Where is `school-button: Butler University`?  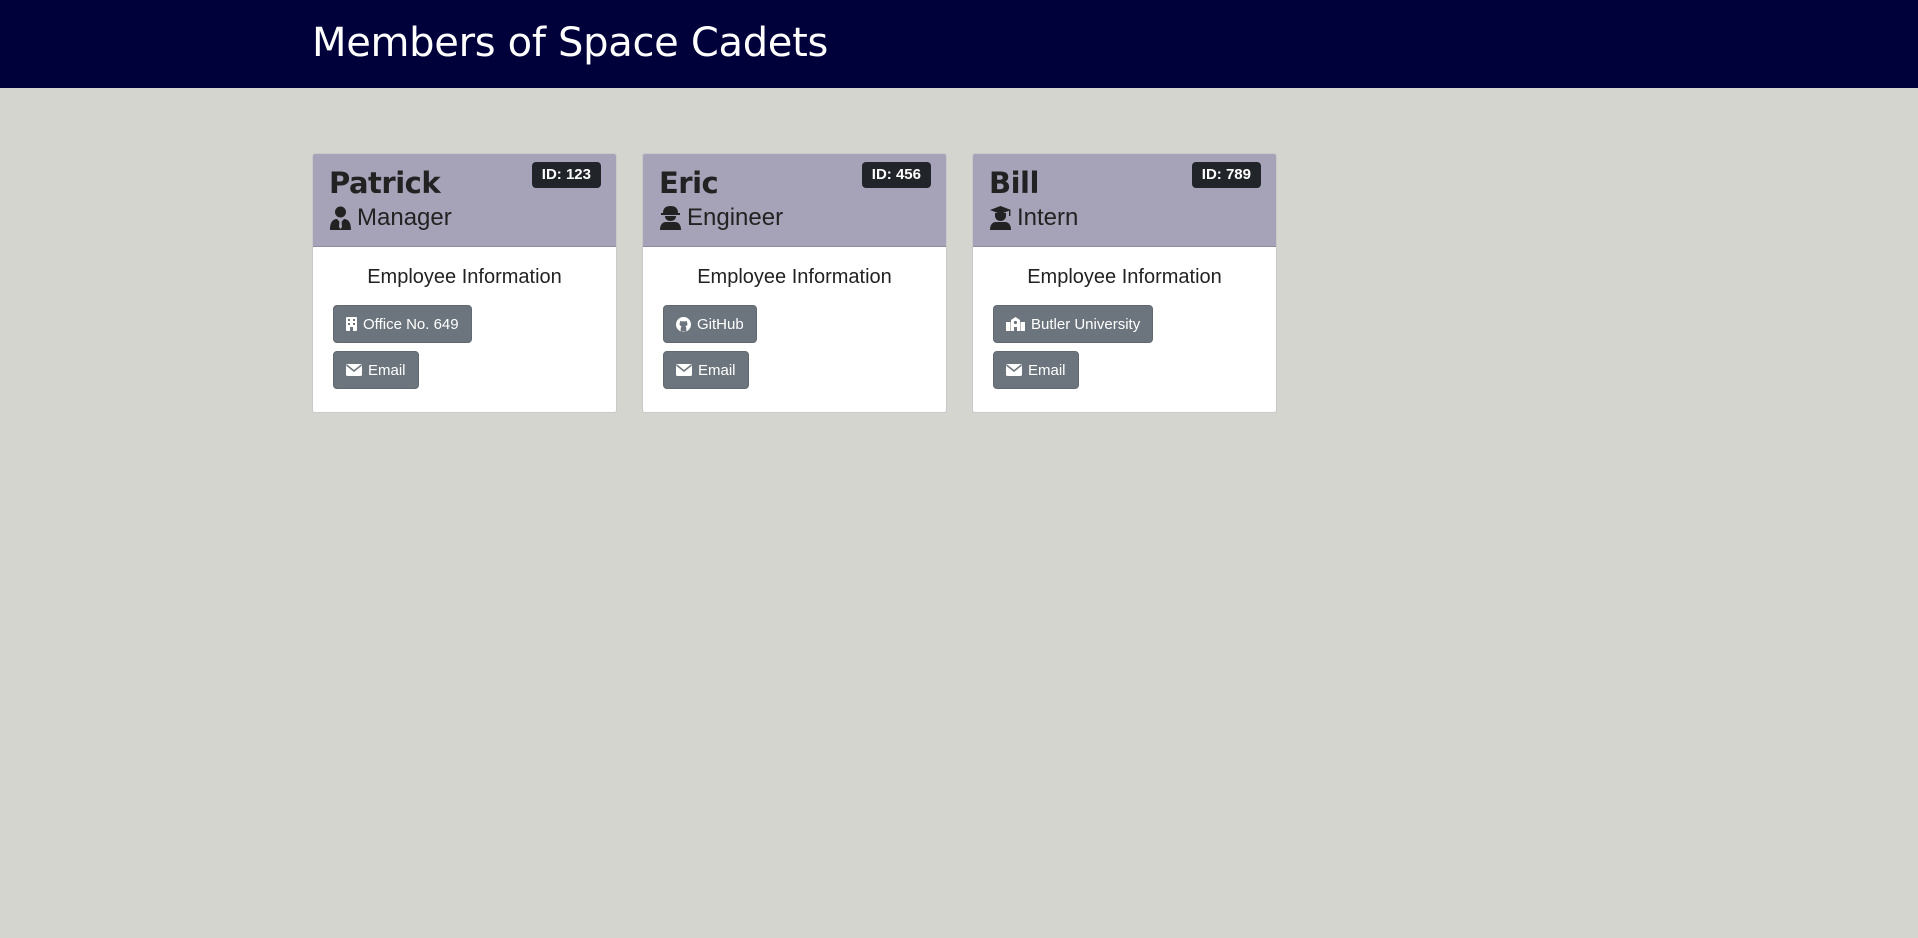 school-button: Butler University is located at coordinates (1073, 324).